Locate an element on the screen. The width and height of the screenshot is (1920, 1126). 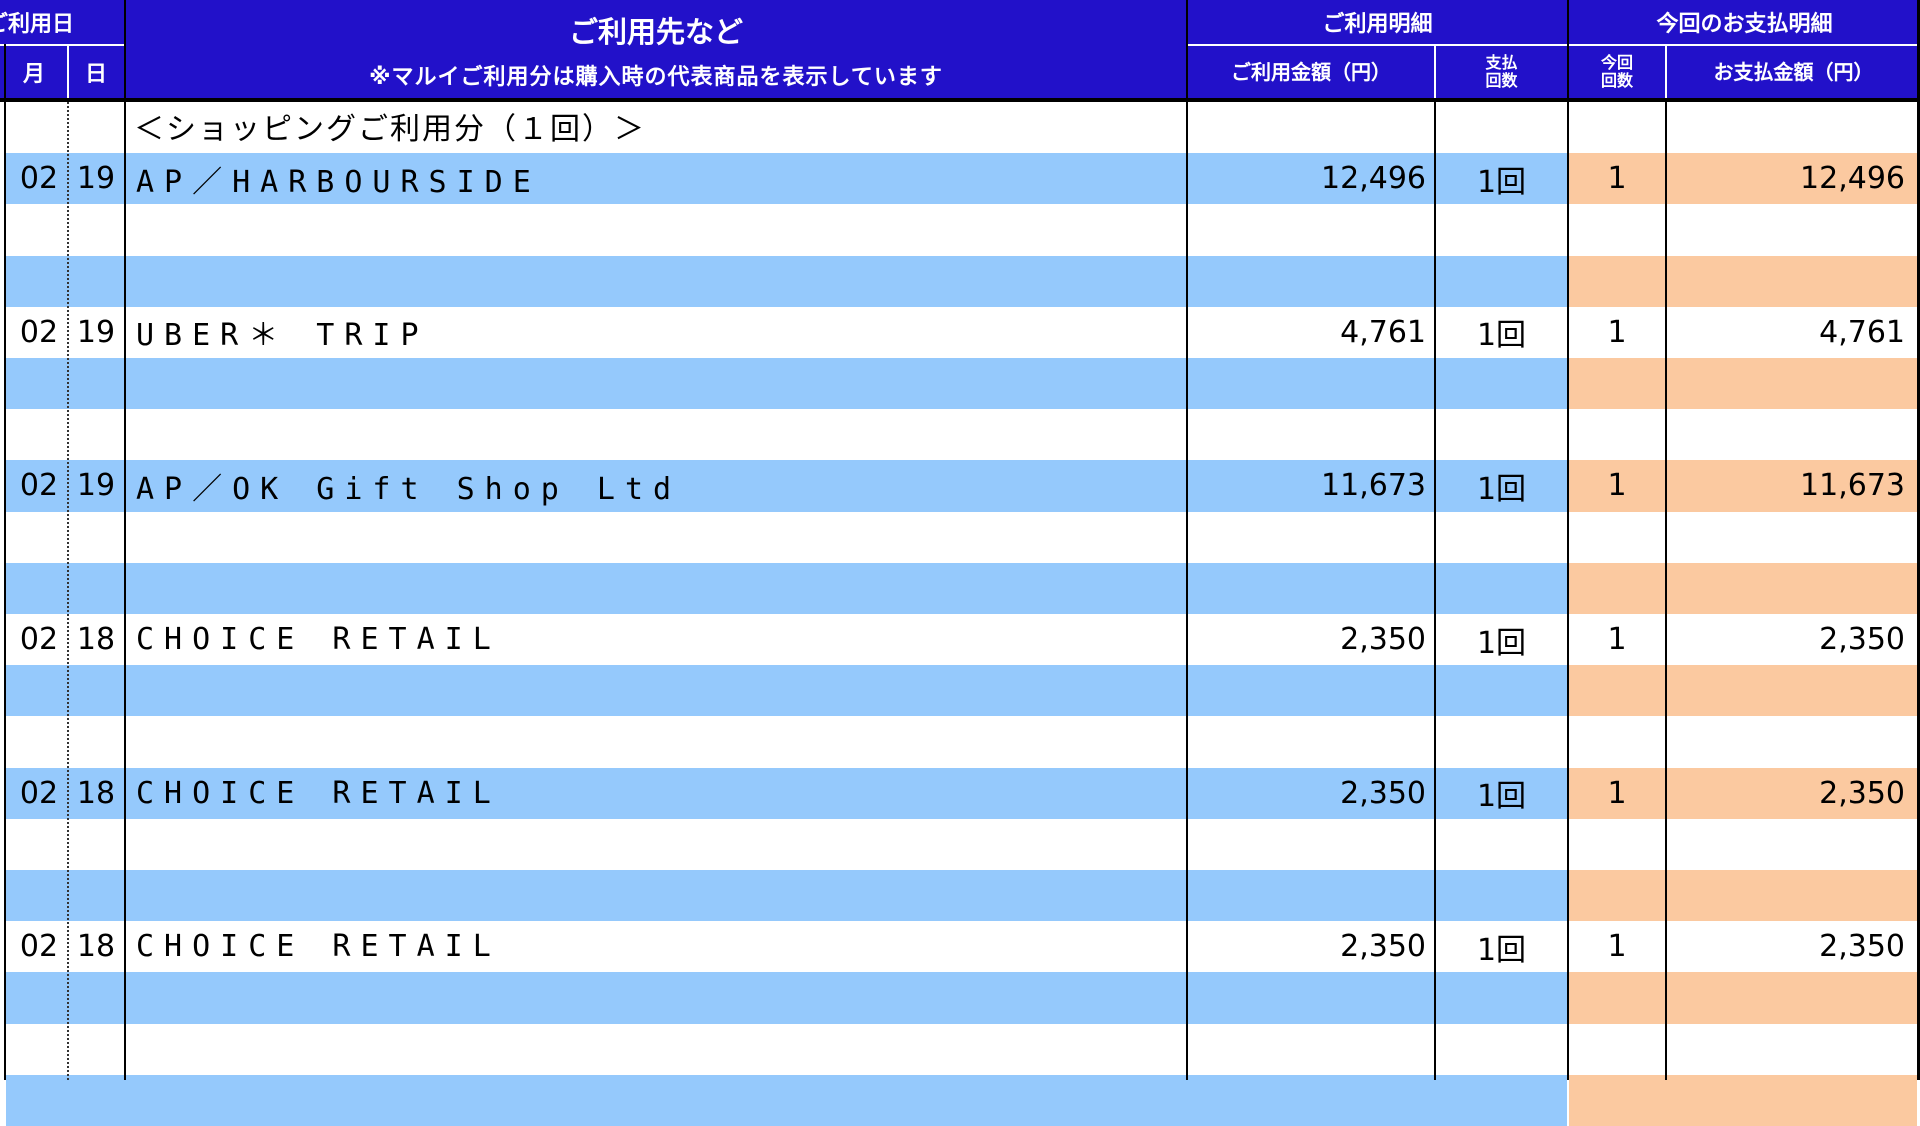
header-month: 月 is located at coordinates (34, 72).